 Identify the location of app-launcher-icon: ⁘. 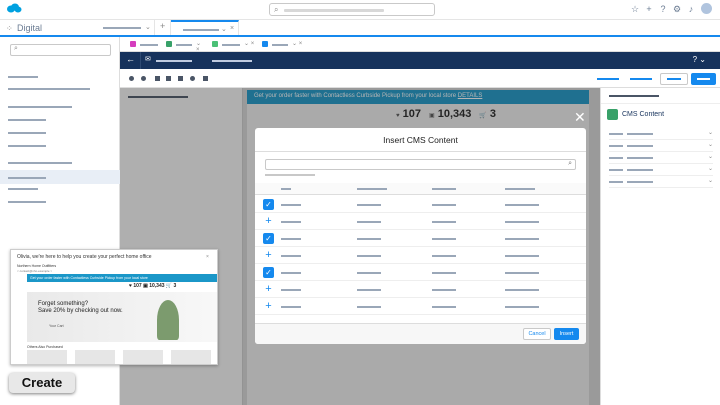
(9, 28).